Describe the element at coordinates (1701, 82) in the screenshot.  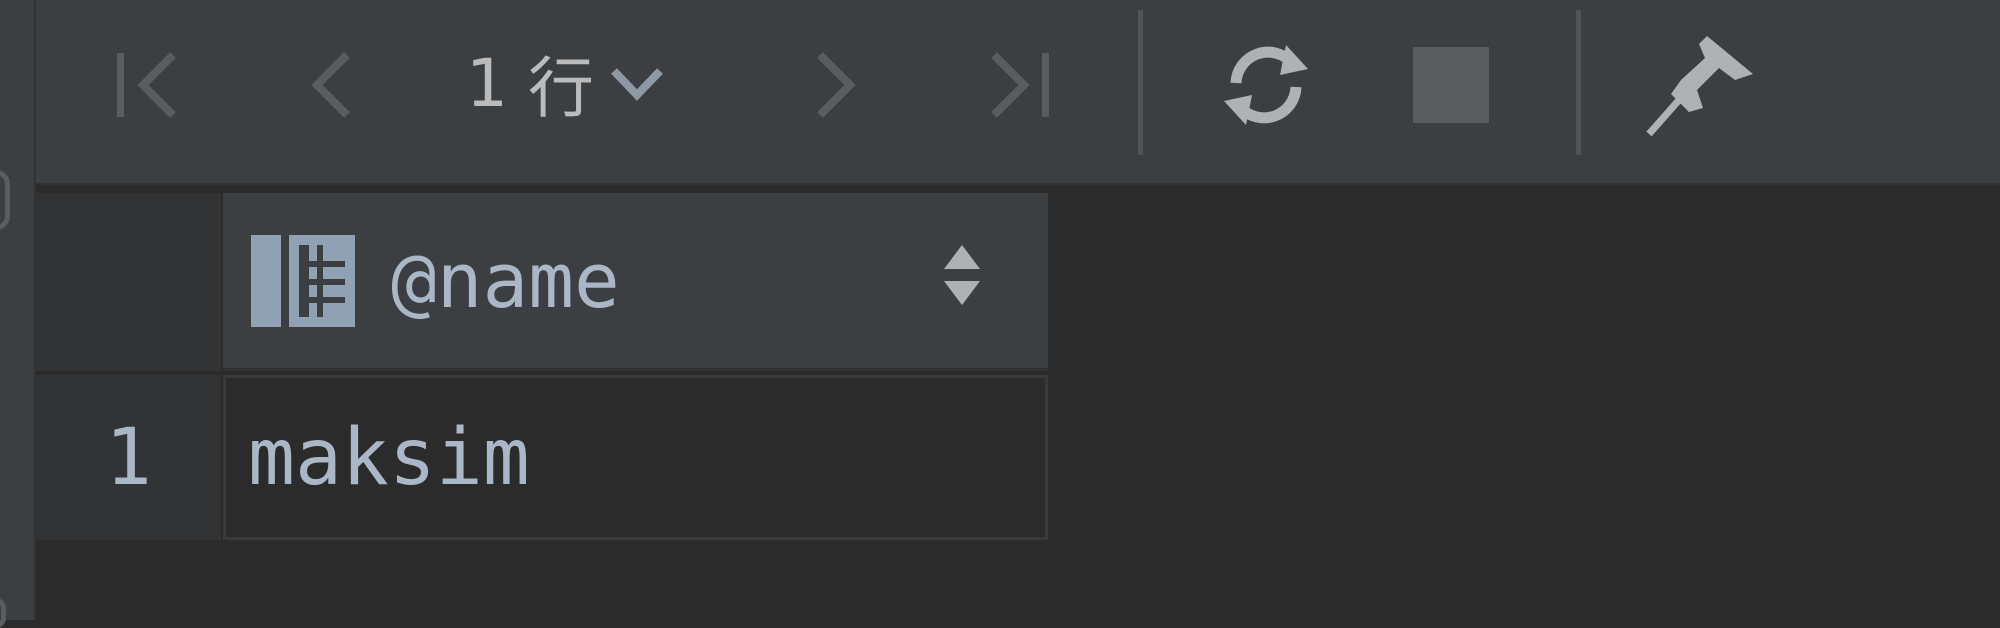
I see `pin-icon` at that location.